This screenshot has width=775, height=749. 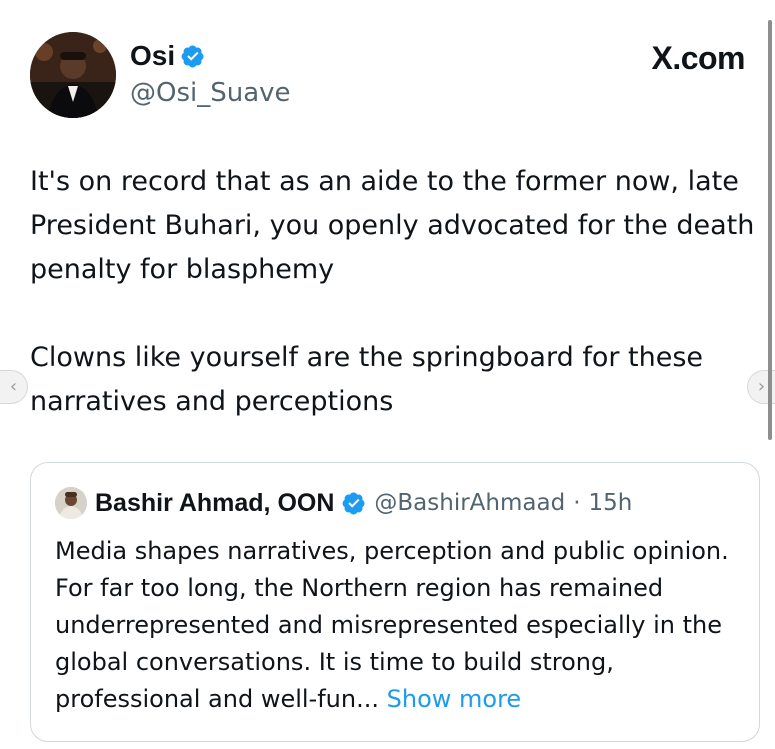 I want to click on quoted-author-handle: @BashirAhmaad, so click(x=469, y=503).